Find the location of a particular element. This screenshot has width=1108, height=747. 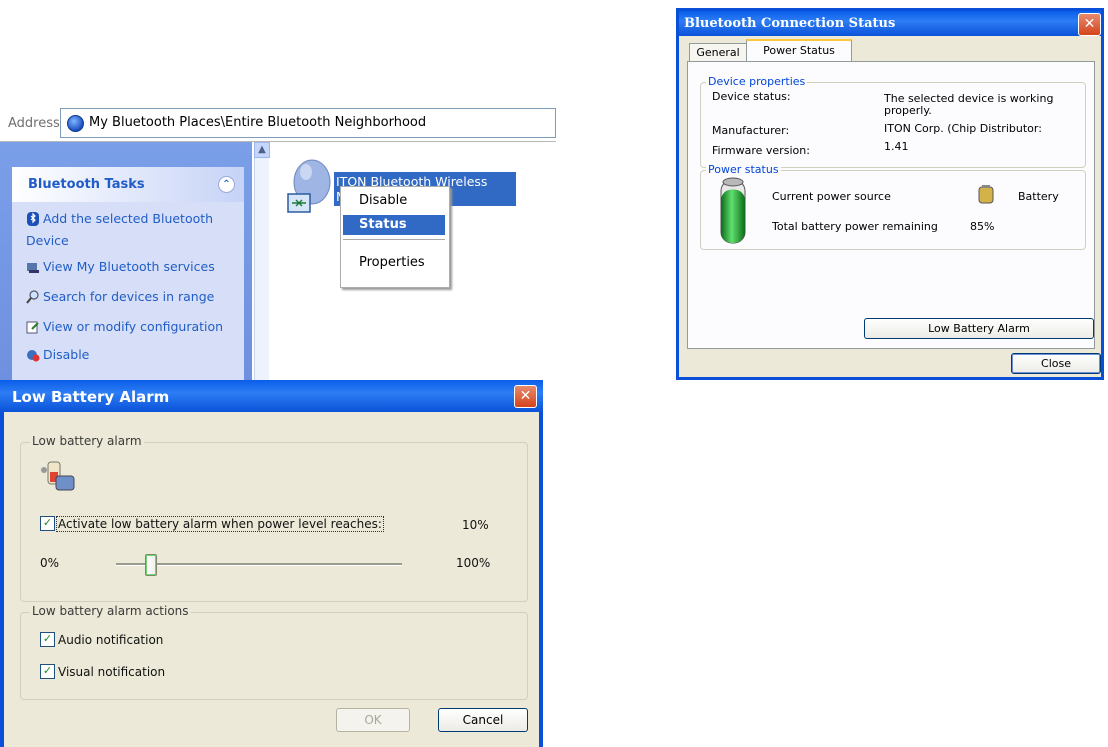

task-view-configuration-label: View or modify configuration is located at coordinates (133, 326).